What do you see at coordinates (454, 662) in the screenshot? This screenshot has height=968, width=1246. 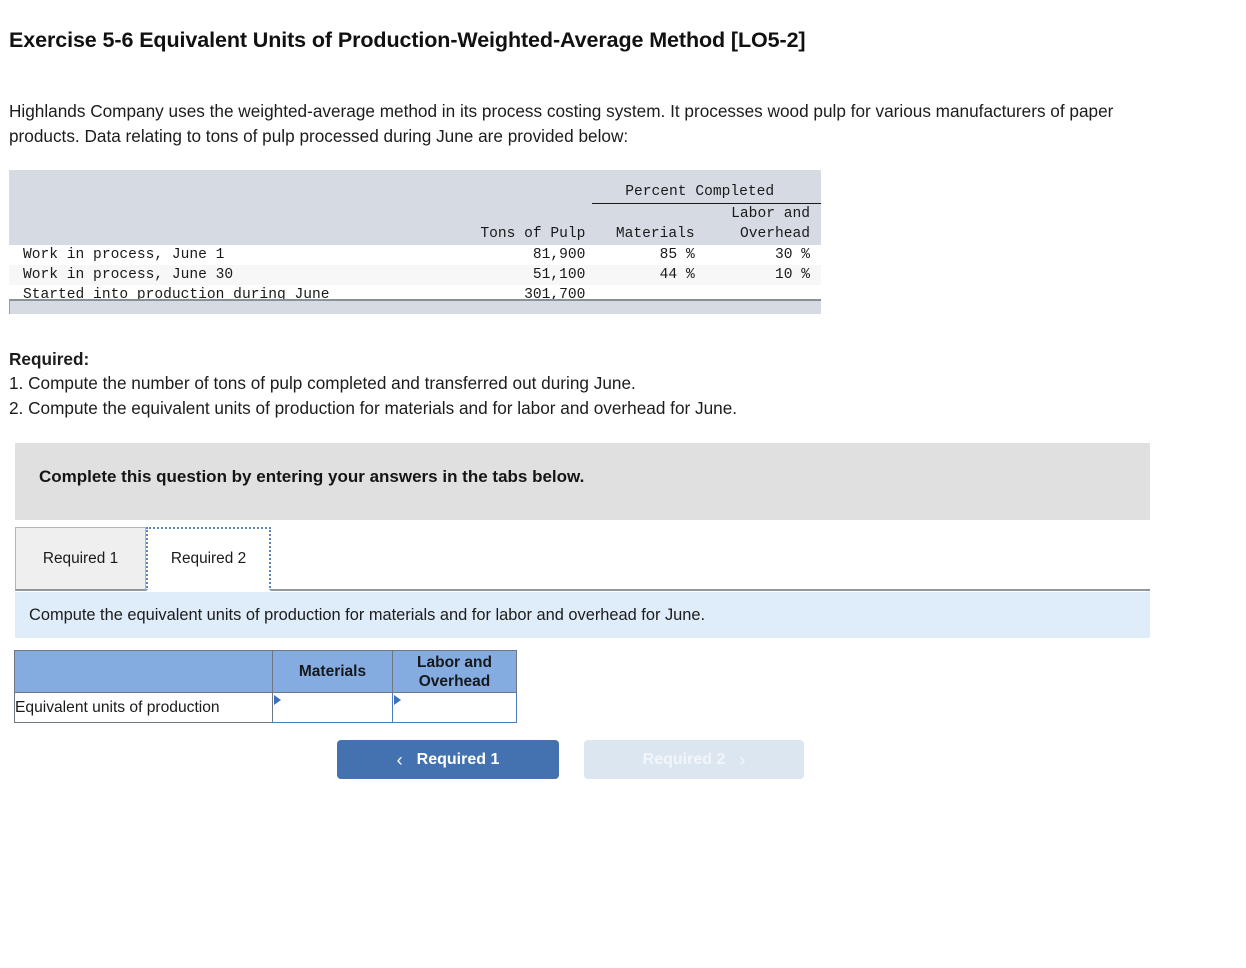 I see `answer-header-labor-overhead-line1: Labor and` at bounding box center [454, 662].